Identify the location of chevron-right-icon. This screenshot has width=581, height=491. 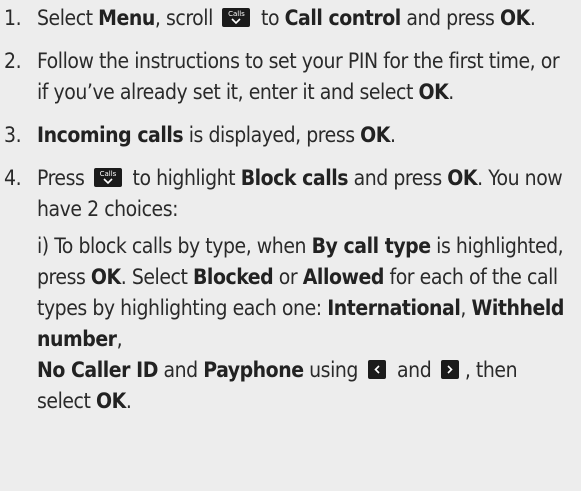
(450, 369).